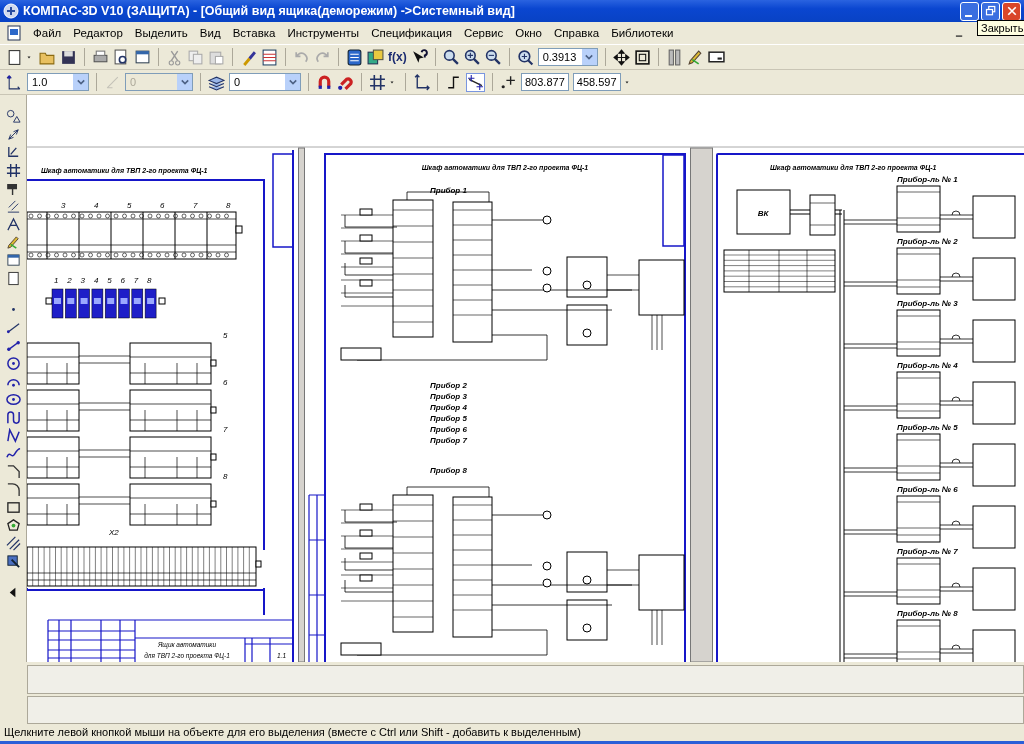 This screenshot has height=744, width=1024. I want to click on menu-item: Инструменты, so click(323, 33).